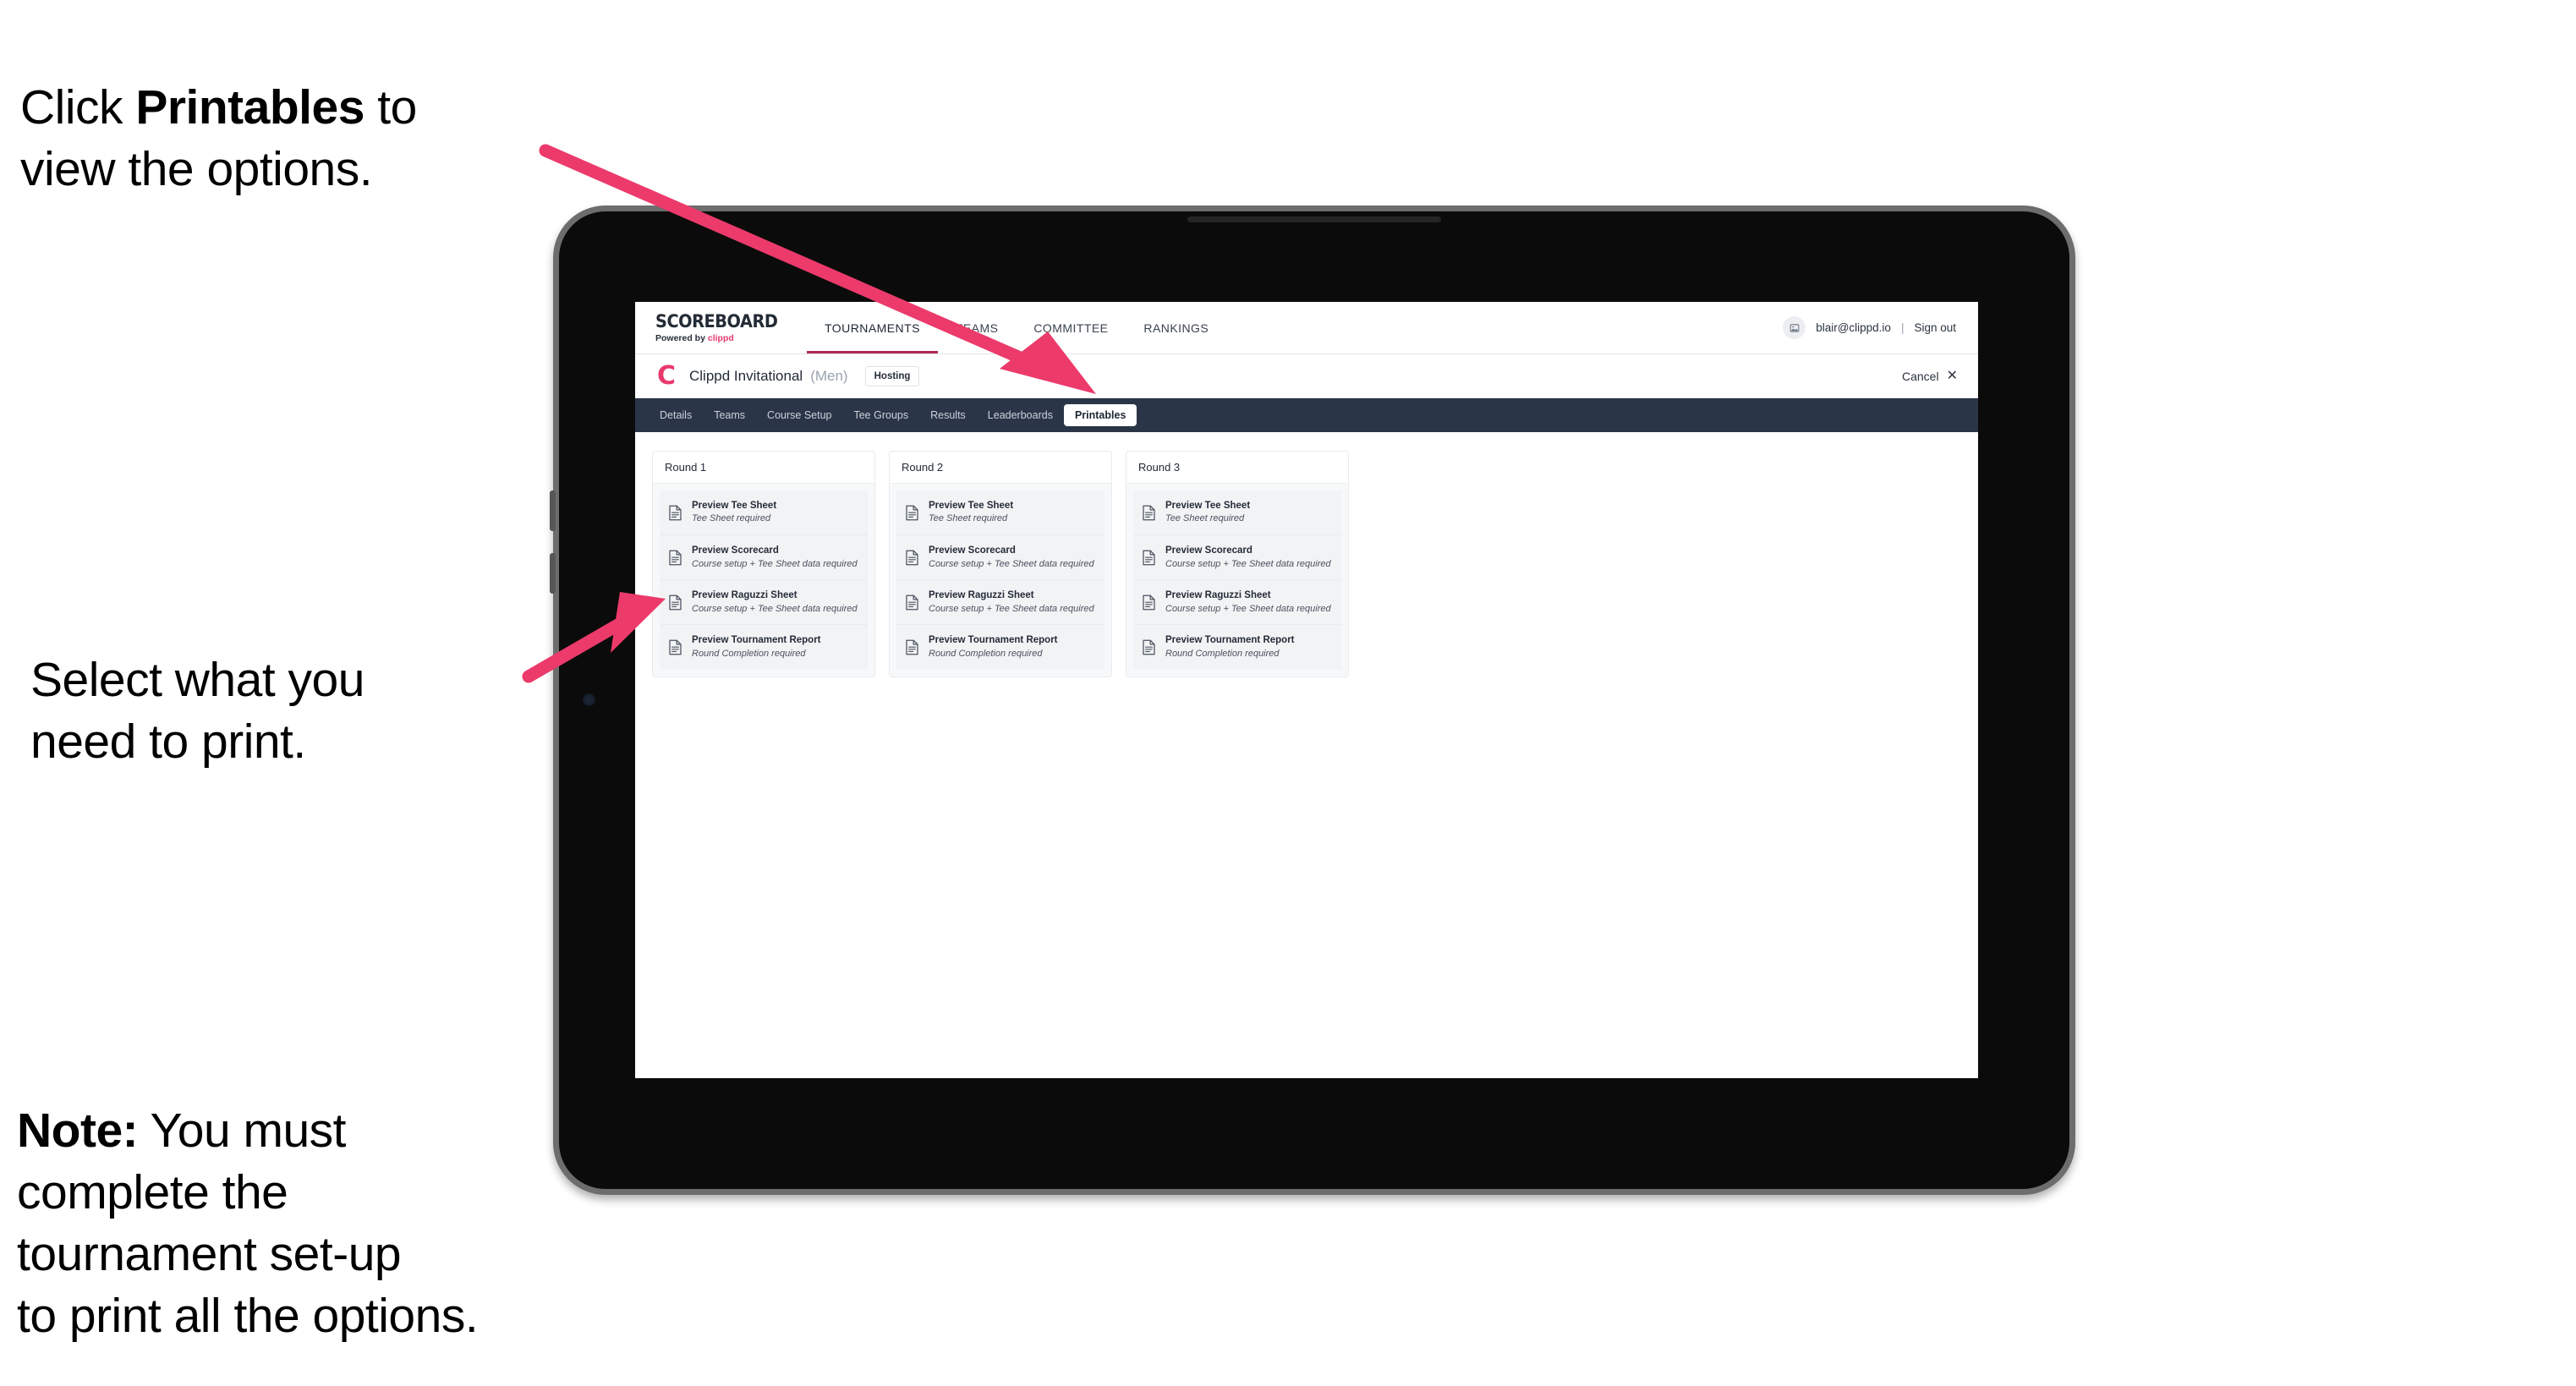 This screenshot has width=2576, height=1386. Describe the element at coordinates (1314, 219) in the screenshot. I see `device-speaker-grille` at that location.